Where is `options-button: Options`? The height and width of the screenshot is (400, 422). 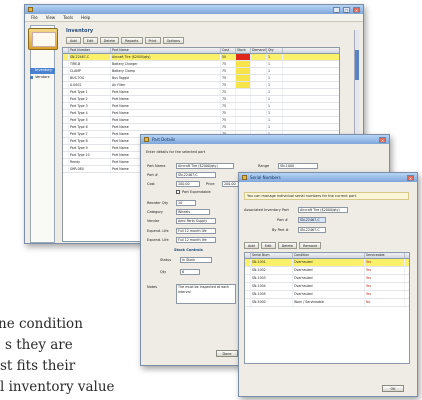 options-button: Options is located at coordinates (173, 40).